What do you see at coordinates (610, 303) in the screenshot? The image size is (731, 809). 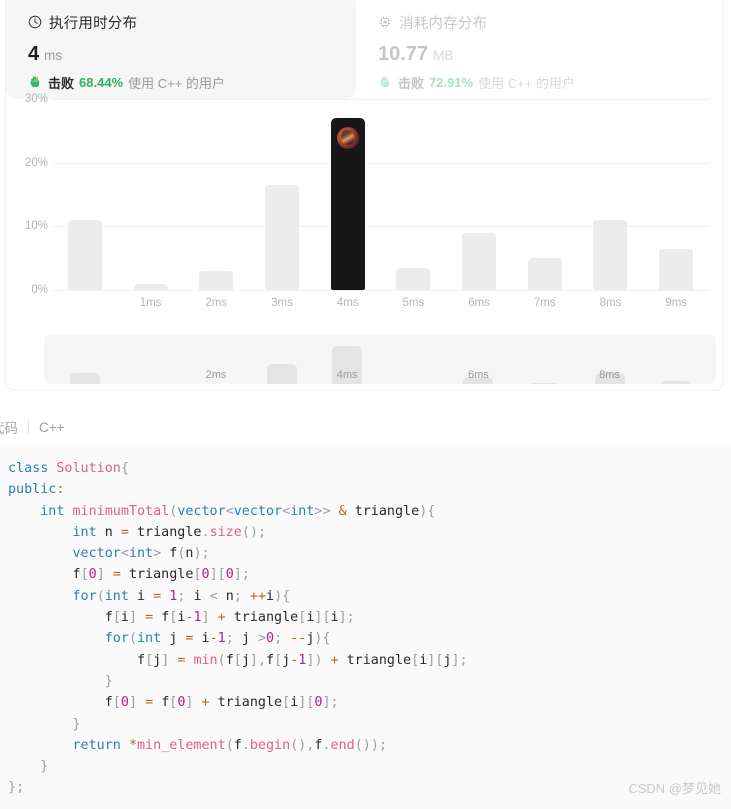 I see `x-tick-label: 8ms` at bounding box center [610, 303].